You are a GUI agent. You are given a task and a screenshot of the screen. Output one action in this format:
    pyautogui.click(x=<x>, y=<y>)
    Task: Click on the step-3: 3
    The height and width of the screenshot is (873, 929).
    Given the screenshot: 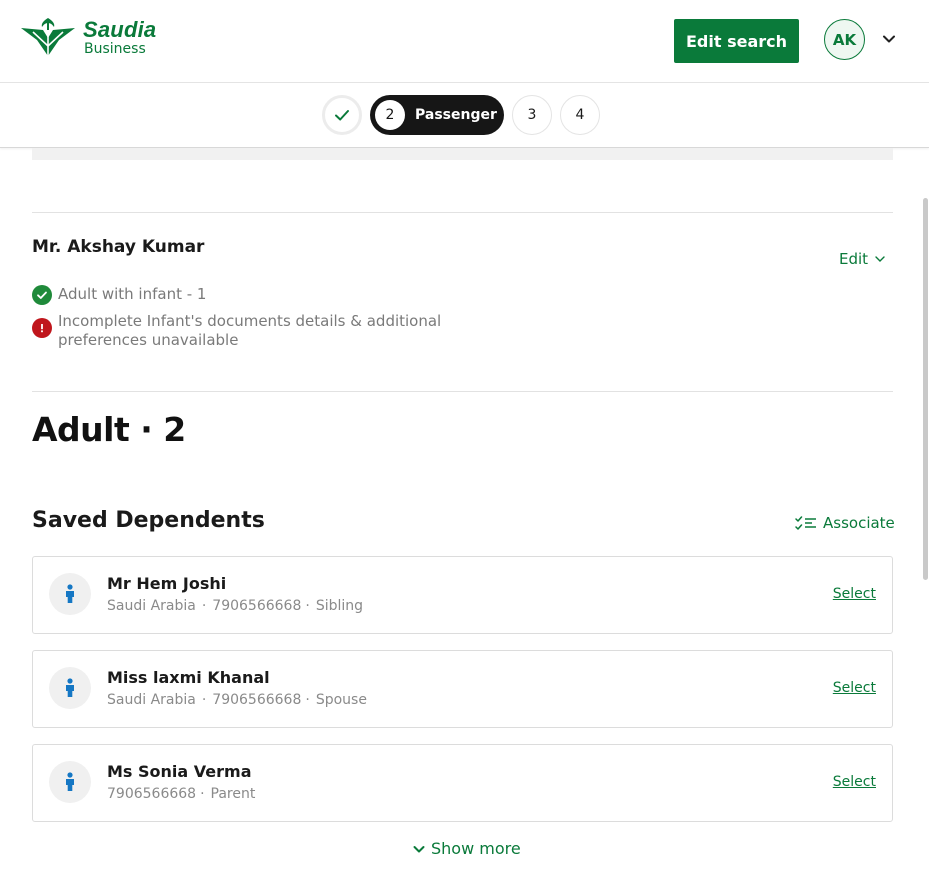 What is the action you would take?
    pyautogui.click(x=532, y=115)
    